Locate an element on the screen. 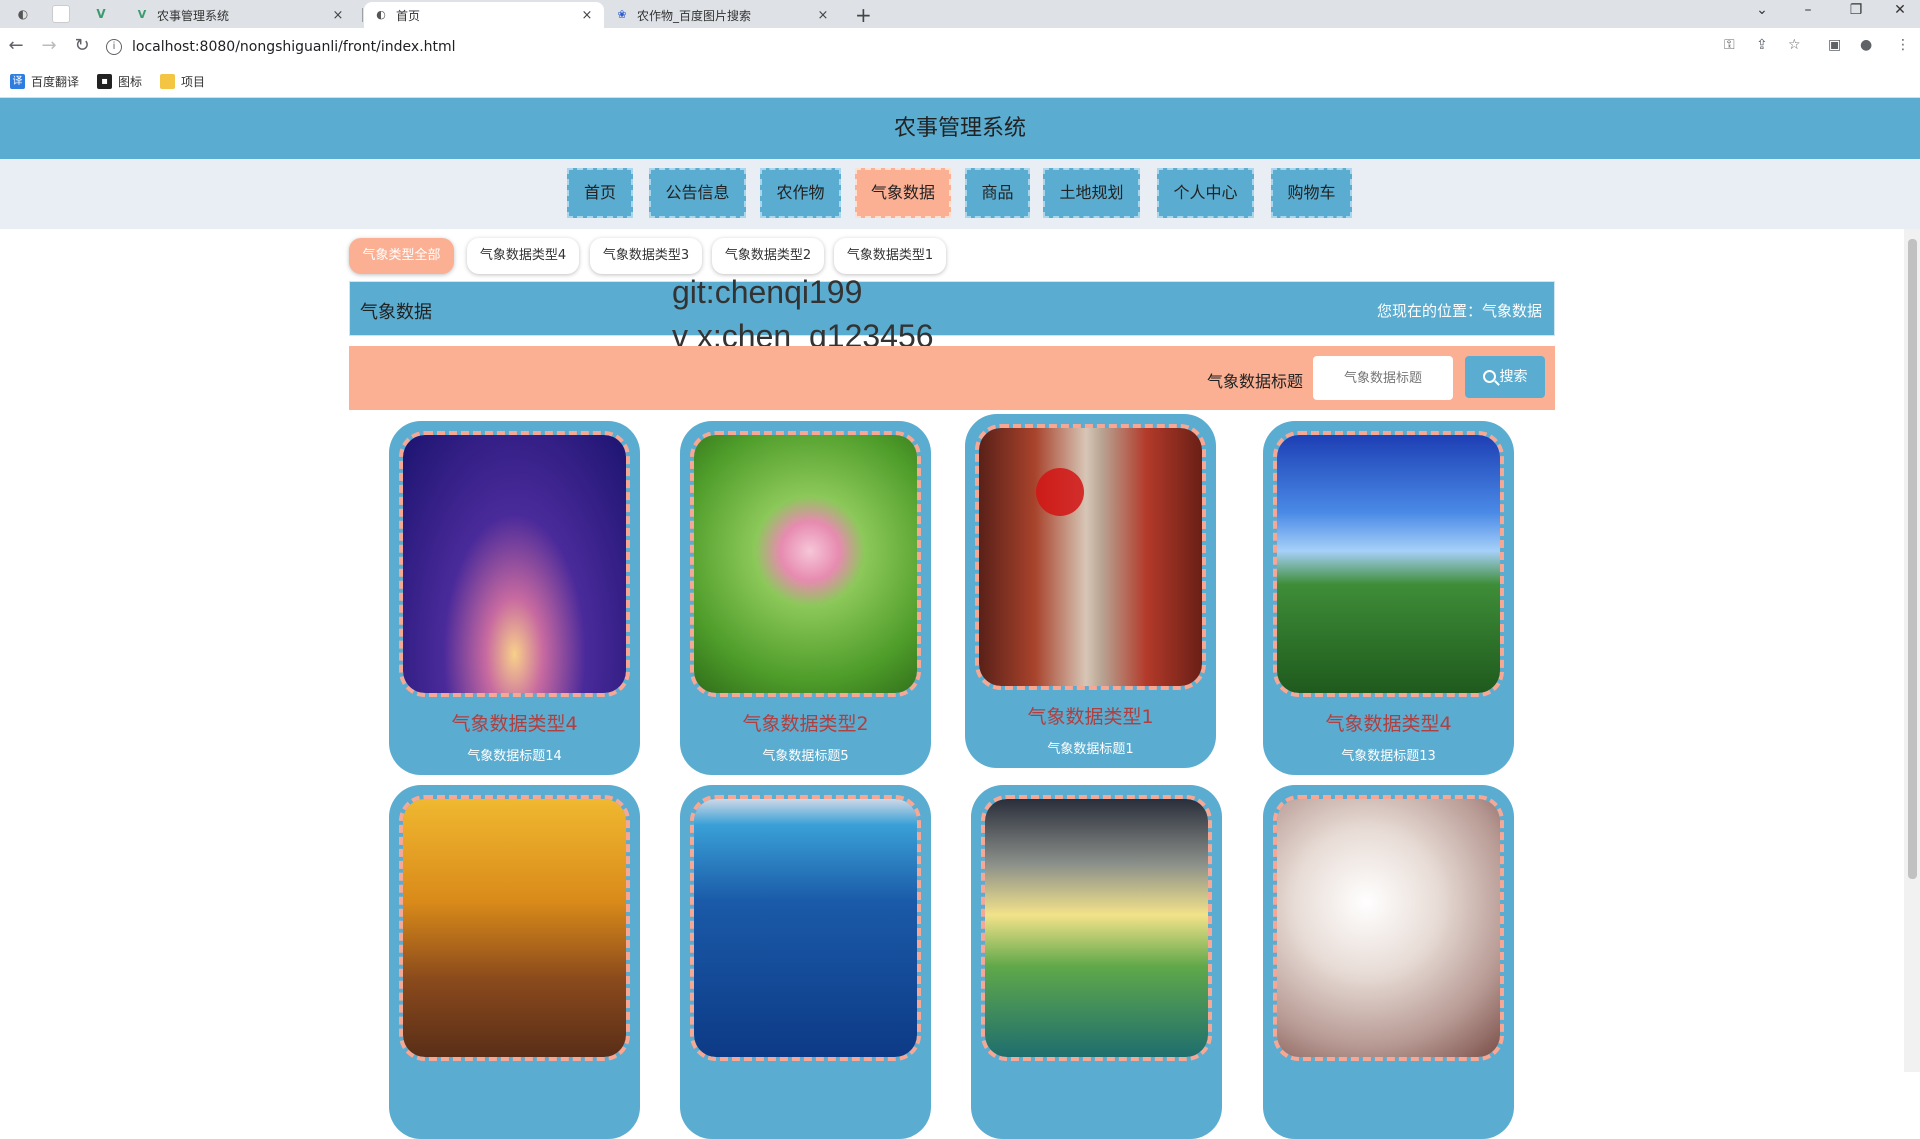 Image resolution: width=1920 pixels, height=1139 pixels. card-type: 气象数据类型2 is located at coordinates (805, 724).